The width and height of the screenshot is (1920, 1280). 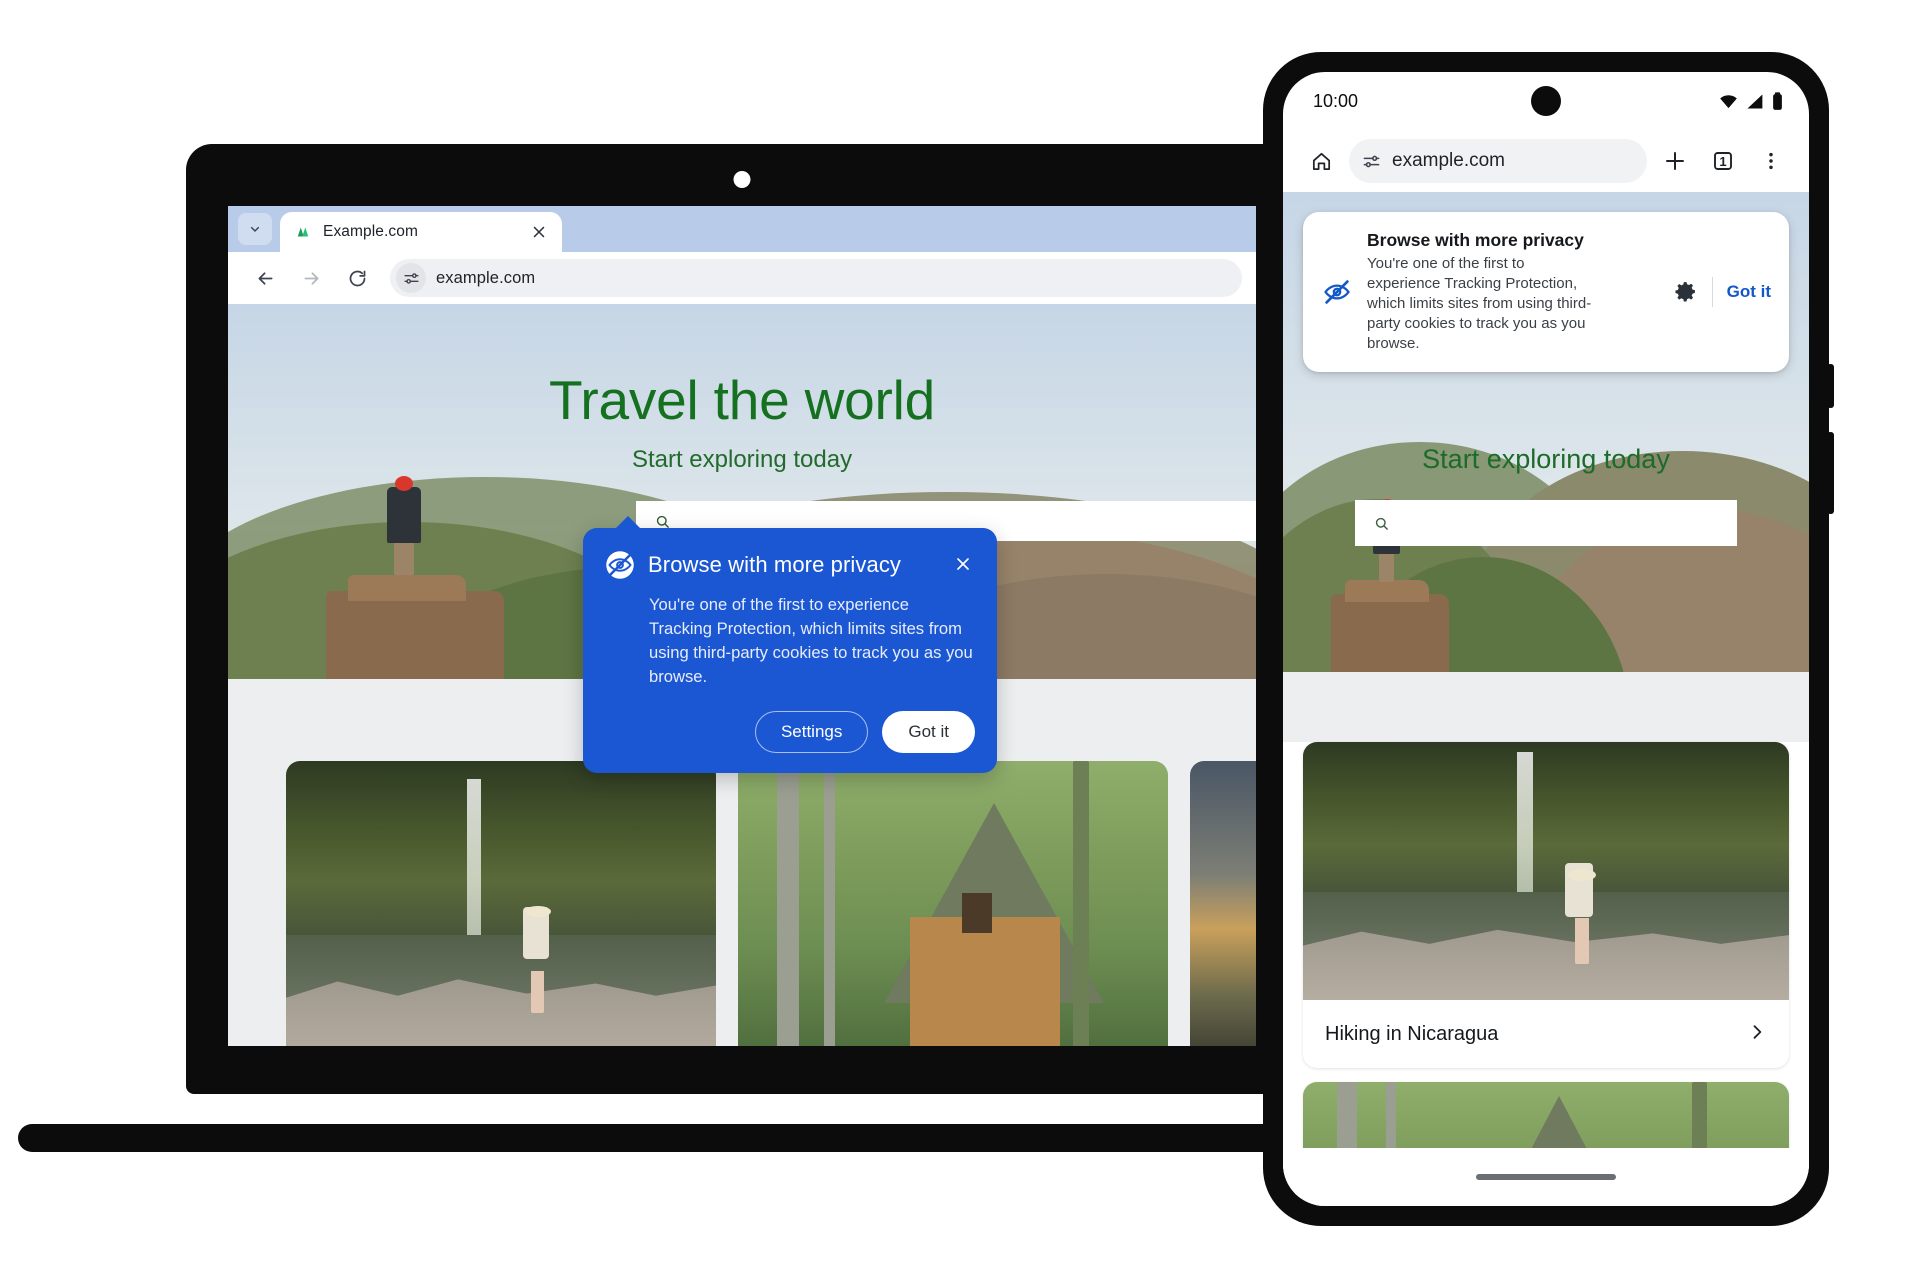 What do you see at coordinates (1448, 160) in the screenshot?
I see `phone-address-bar-url: example.com` at bounding box center [1448, 160].